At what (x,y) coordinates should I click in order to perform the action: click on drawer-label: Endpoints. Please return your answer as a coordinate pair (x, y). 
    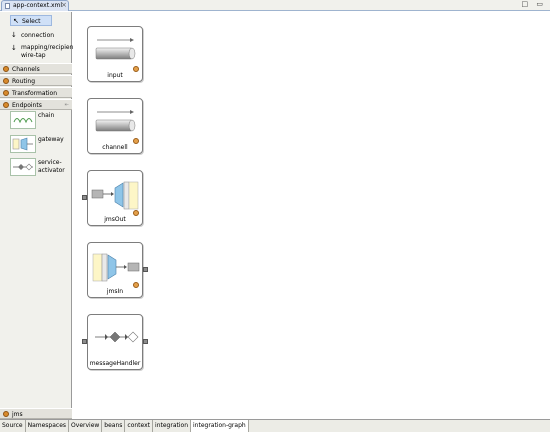
    Looking at the image, I should click on (27, 105).